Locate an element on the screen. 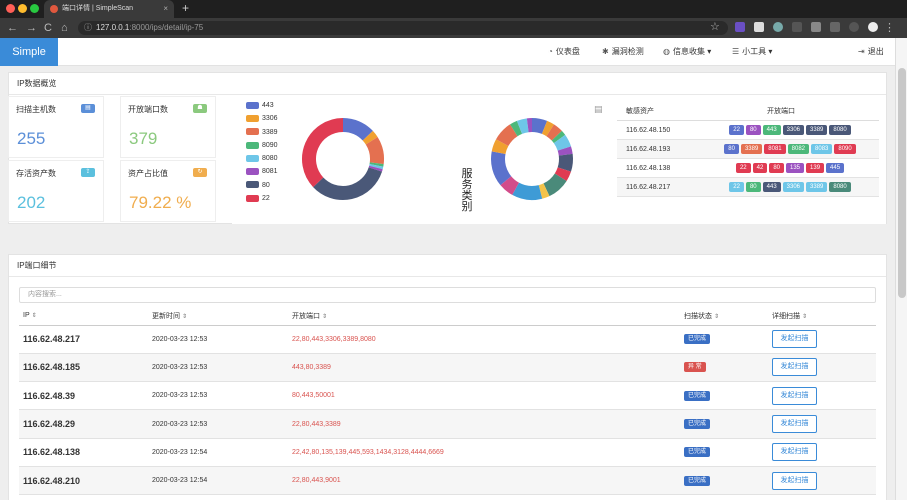 This screenshot has height=500, width=907. stat-card-label: 开放端口数 is located at coordinates (148, 109).